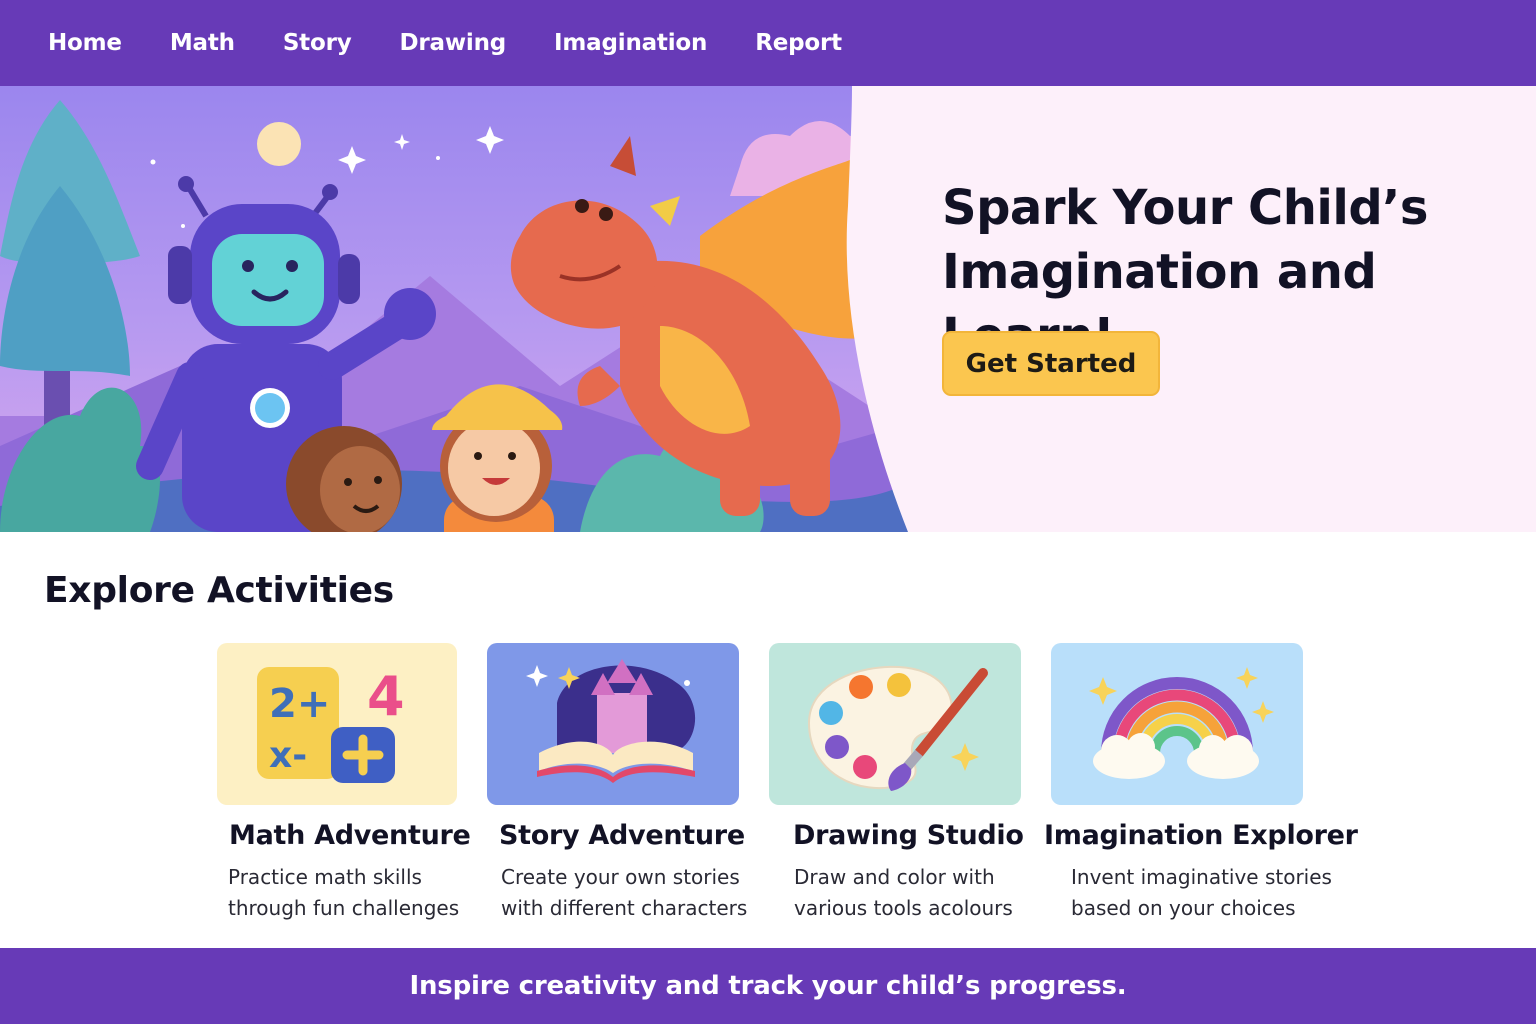 This screenshot has width=1536, height=1024. I want to click on card-title-math: Math Adventure, so click(350, 835).